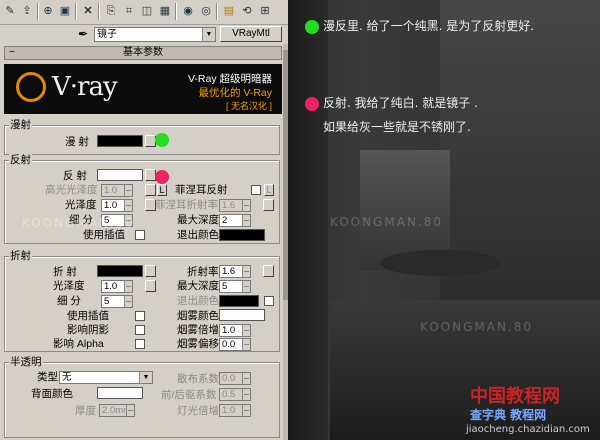  What do you see at coordinates (229, 11) in the screenshot?
I see `go-parent-icon: ▤` at bounding box center [229, 11].